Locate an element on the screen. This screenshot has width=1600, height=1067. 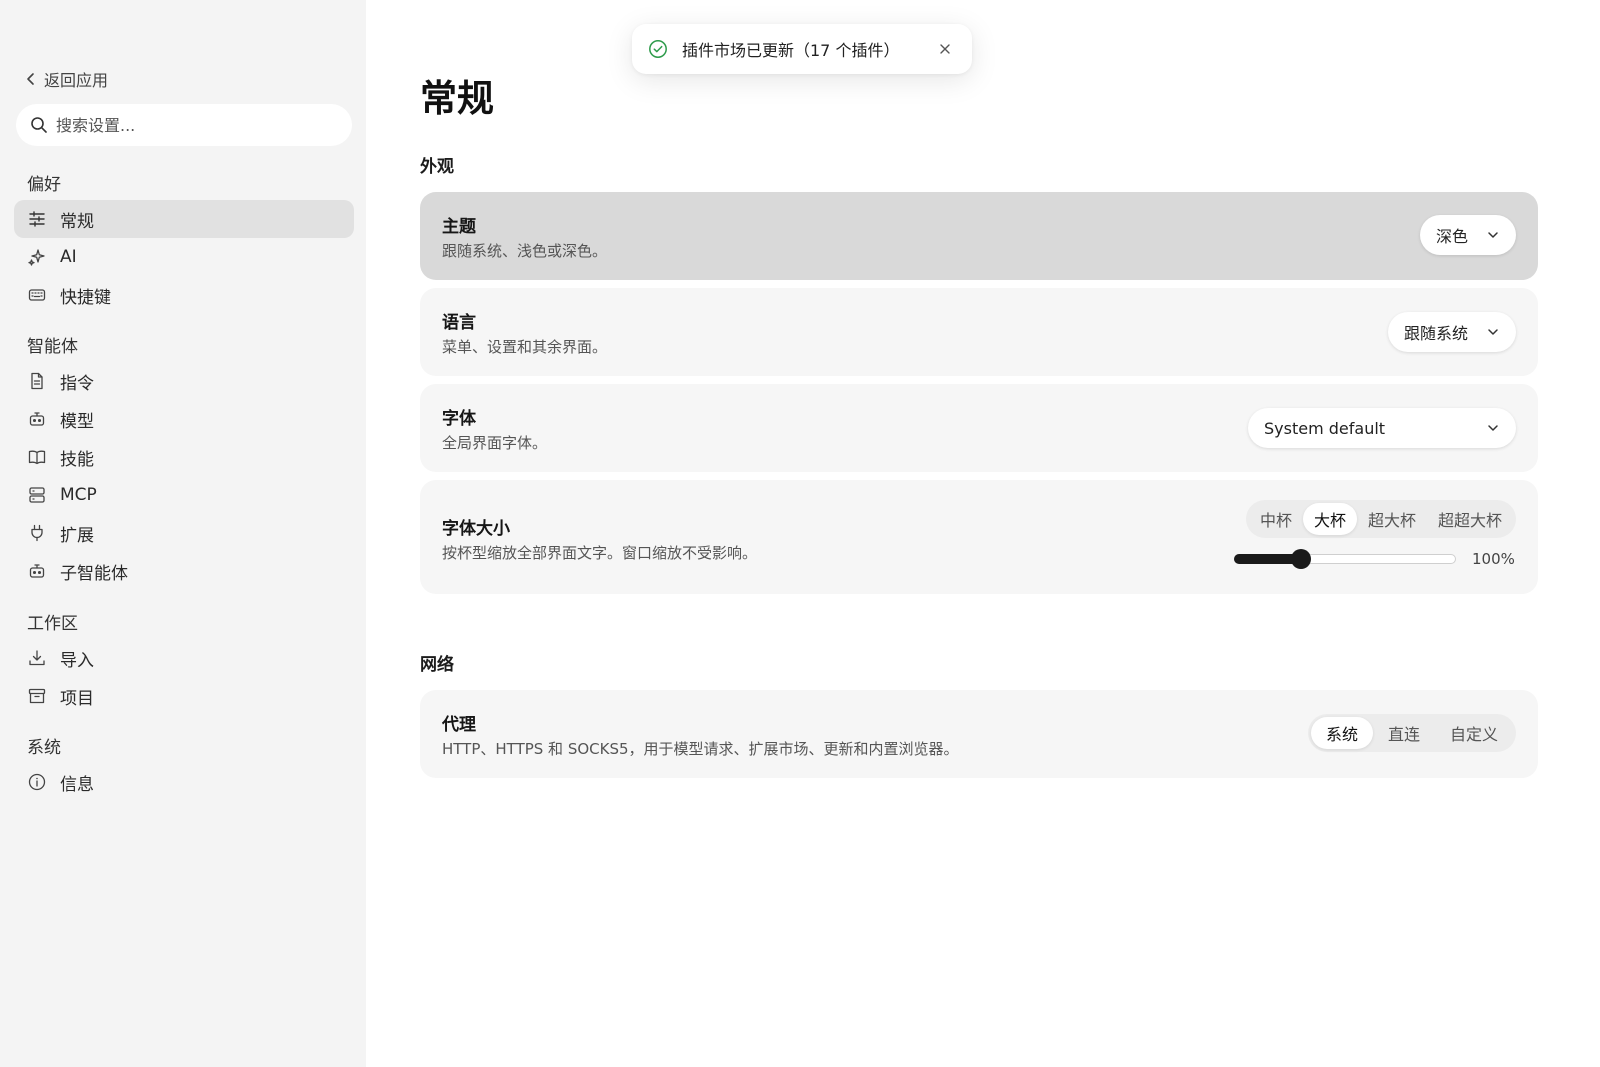
sidebar-item-shortcuts: 快捷键 is located at coordinates (184, 295).